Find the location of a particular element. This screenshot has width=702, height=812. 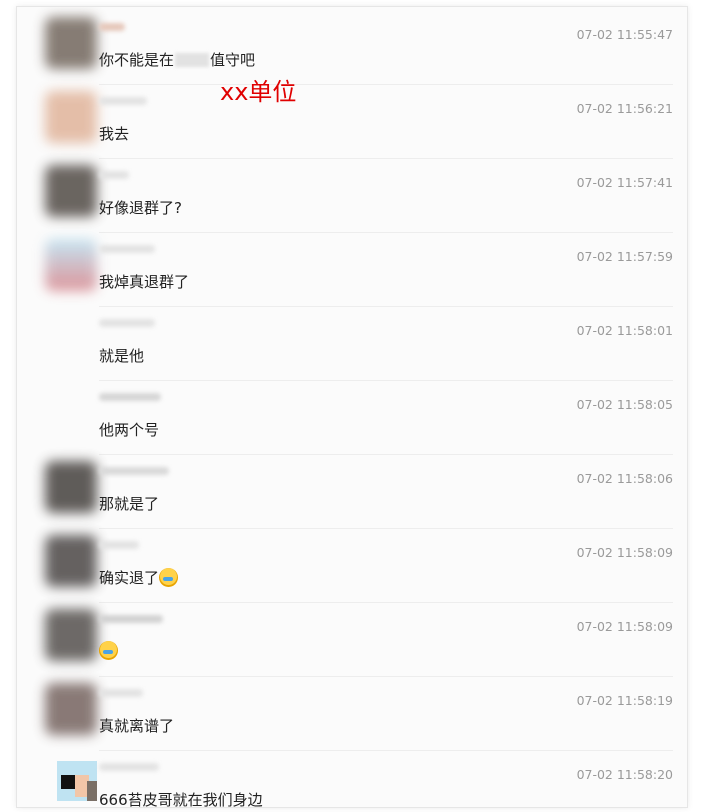

message-text: 真就离谱了 is located at coordinates (137, 726).